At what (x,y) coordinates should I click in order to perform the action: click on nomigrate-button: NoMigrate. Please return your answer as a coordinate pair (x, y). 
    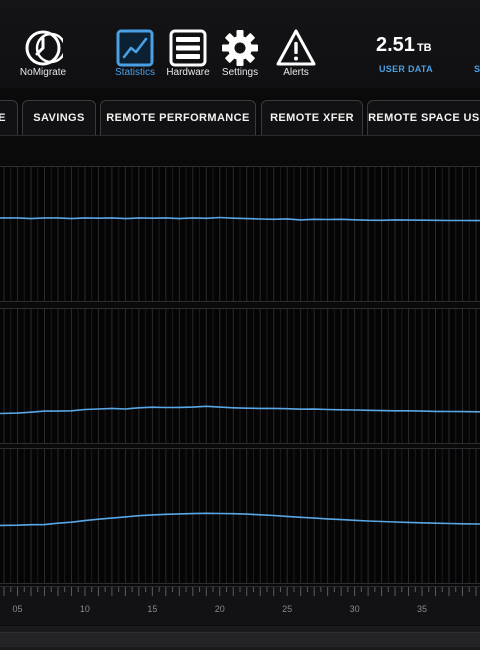
    Looking at the image, I should click on (43, 44).